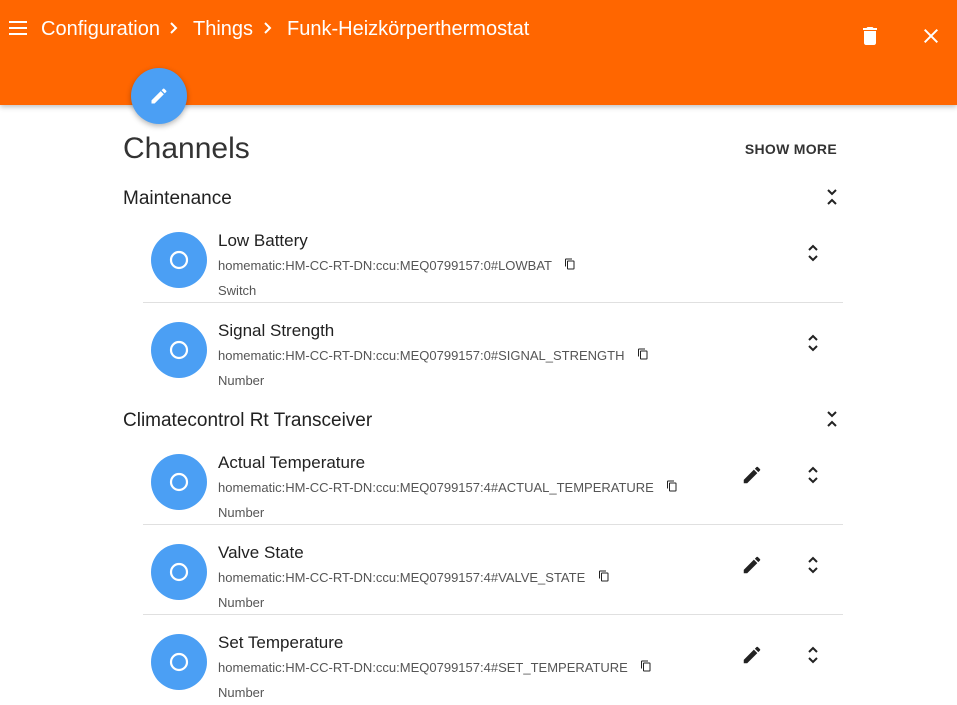 The image size is (957, 705). What do you see at coordinates (248, 420) in the screenshot?
I see `group-title-climatecontrol: Climatecontrol Rt Transceiver` at bounding box center [248, 420].